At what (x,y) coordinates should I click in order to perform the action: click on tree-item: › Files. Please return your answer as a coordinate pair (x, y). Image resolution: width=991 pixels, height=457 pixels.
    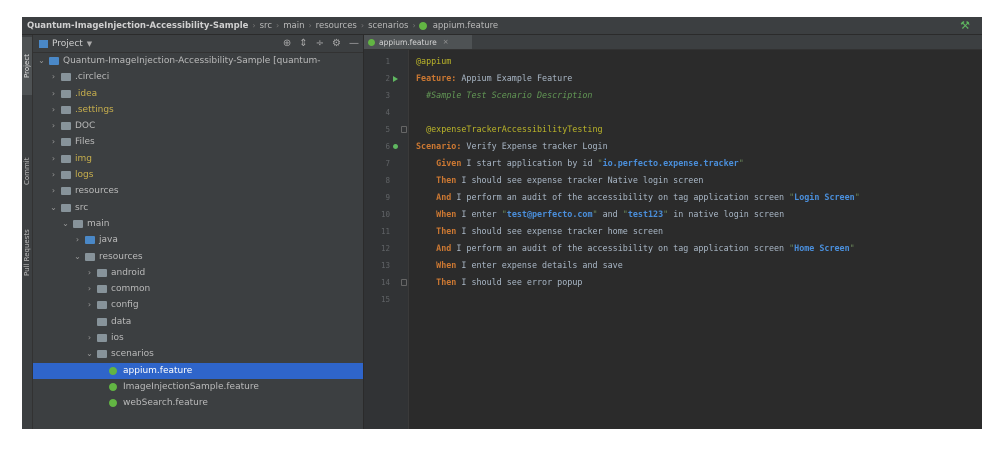
    Looking at the image, I should click on (198, 142).